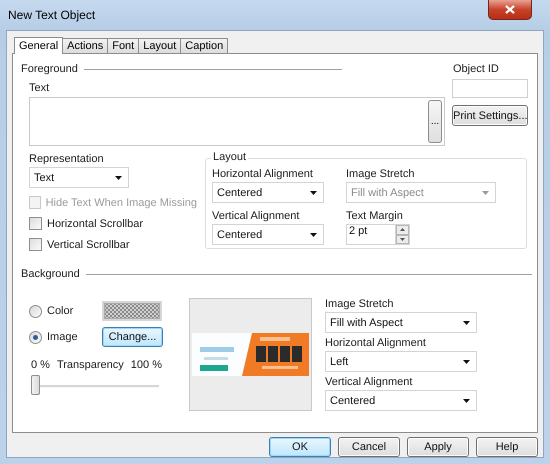 This screenshot has height=464, width=550. Describe the element at coordinates (85, 45) in the screenshot. I see `tab: Actions` at that location.